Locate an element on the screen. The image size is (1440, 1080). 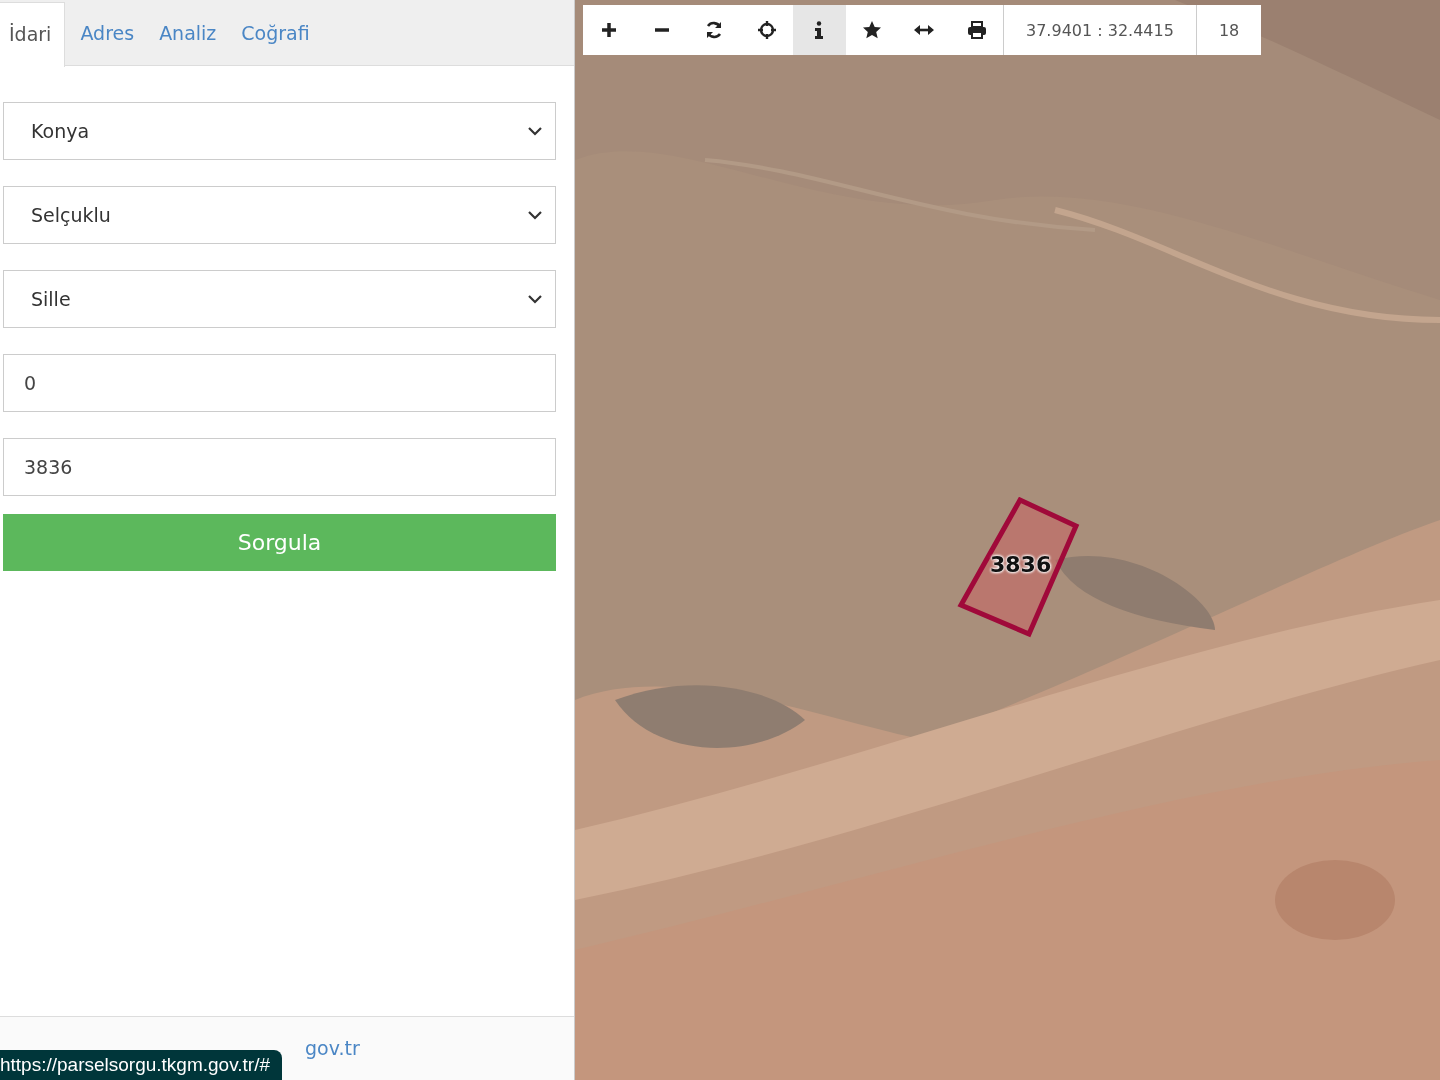
star-icon is located at coordinates (871, 30).